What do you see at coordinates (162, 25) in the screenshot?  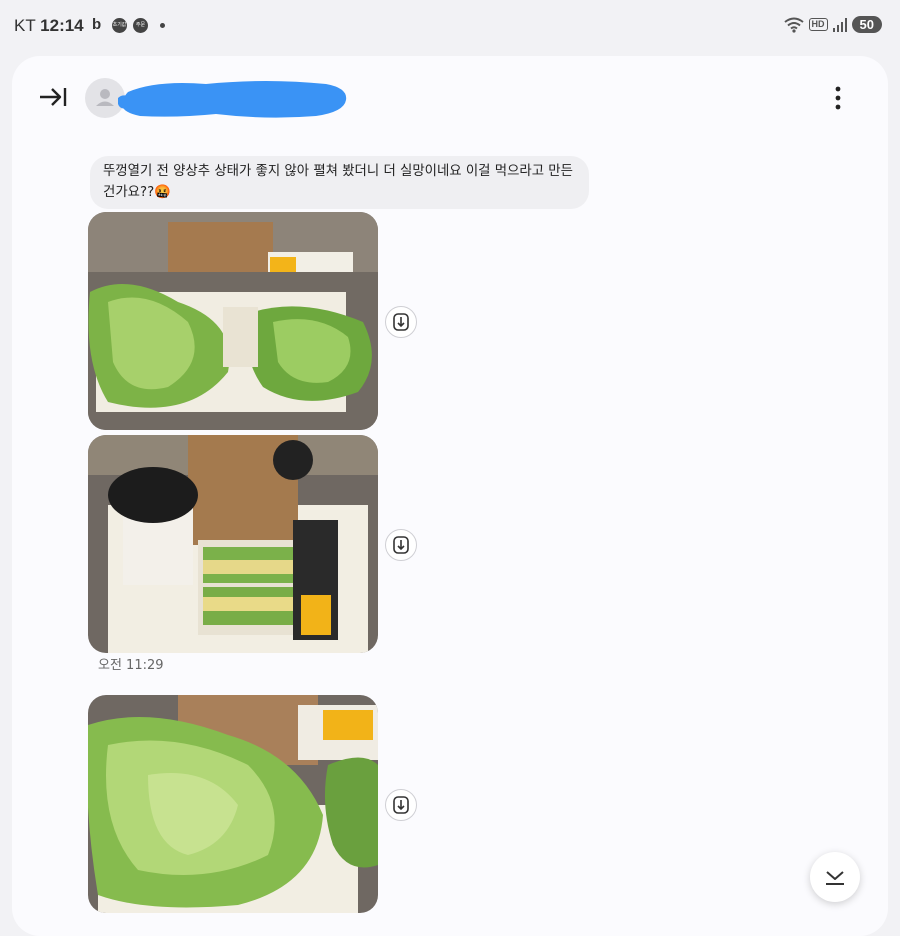 I see `more-notifications-dot-icon` at bounding box center [162, 25].